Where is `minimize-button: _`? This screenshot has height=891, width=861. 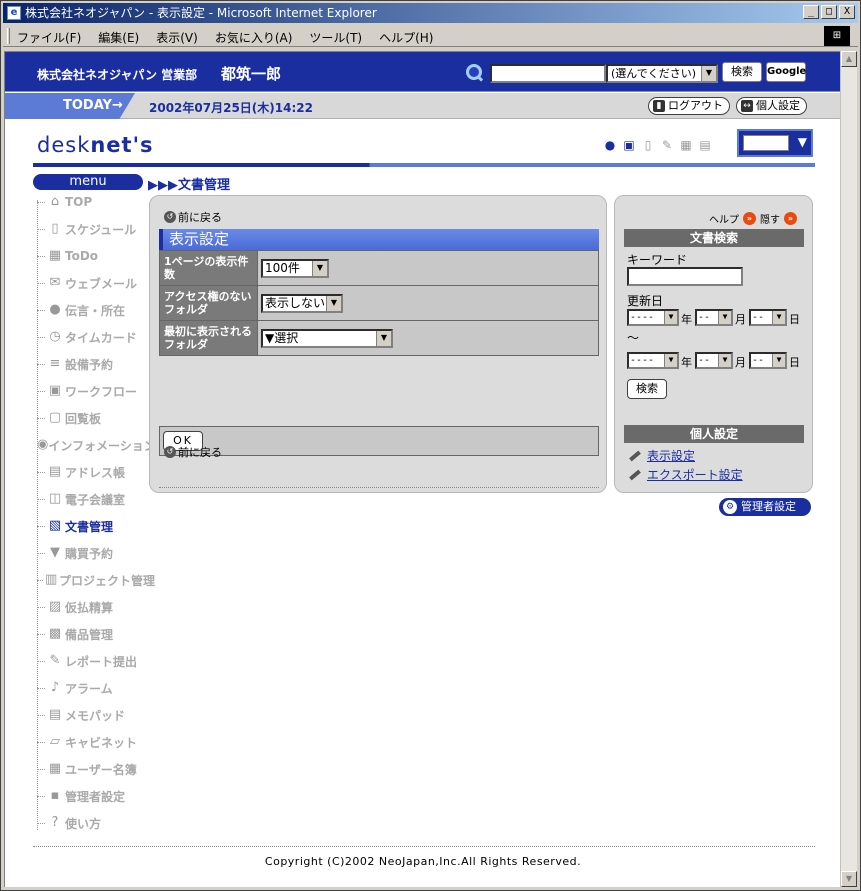
minimize-button: _ is located at coordinates (811, 12).